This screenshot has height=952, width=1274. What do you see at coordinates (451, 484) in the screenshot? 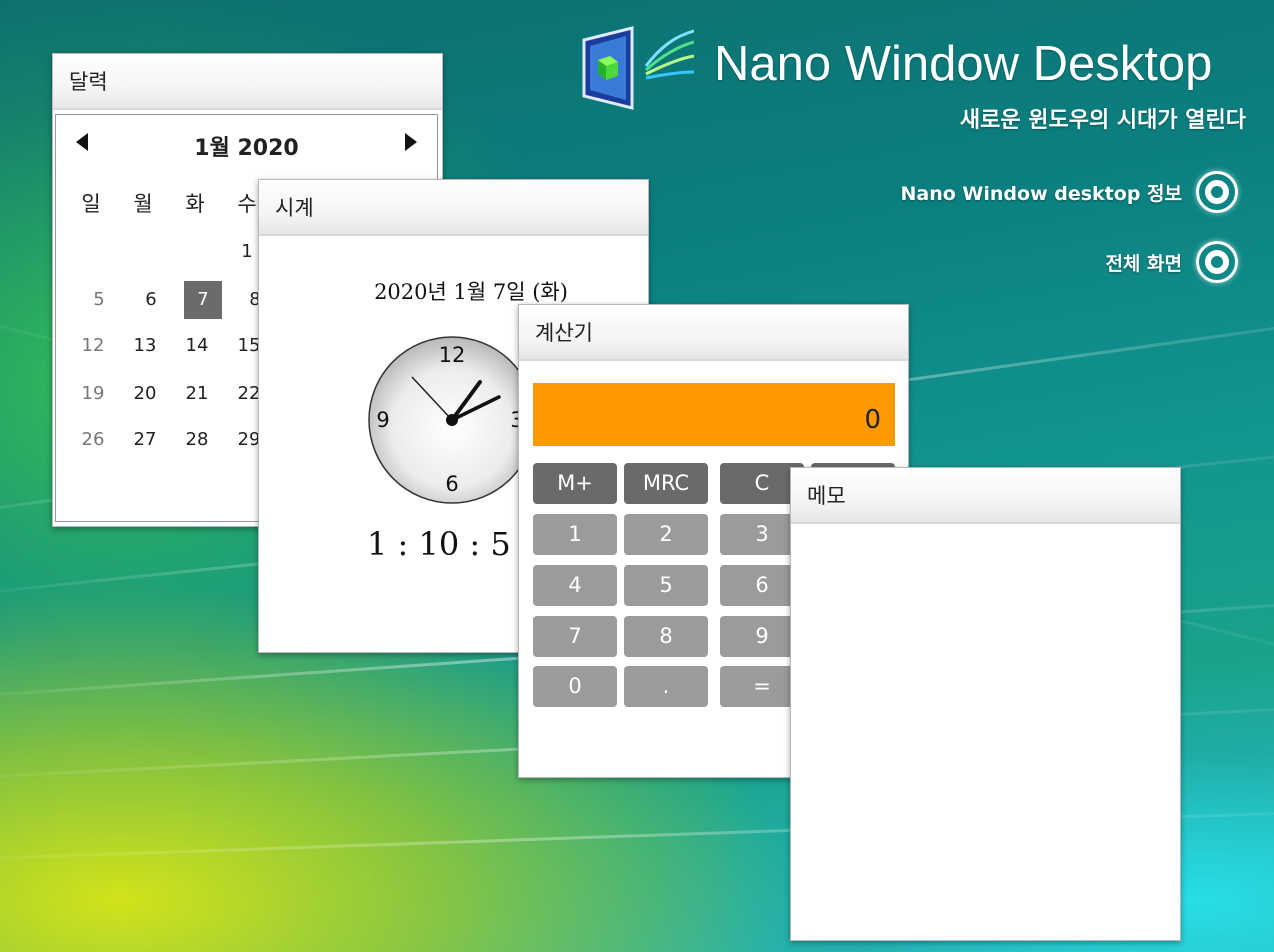
I see `clock-numeral-6: 6` at bounding box center [451, 484].